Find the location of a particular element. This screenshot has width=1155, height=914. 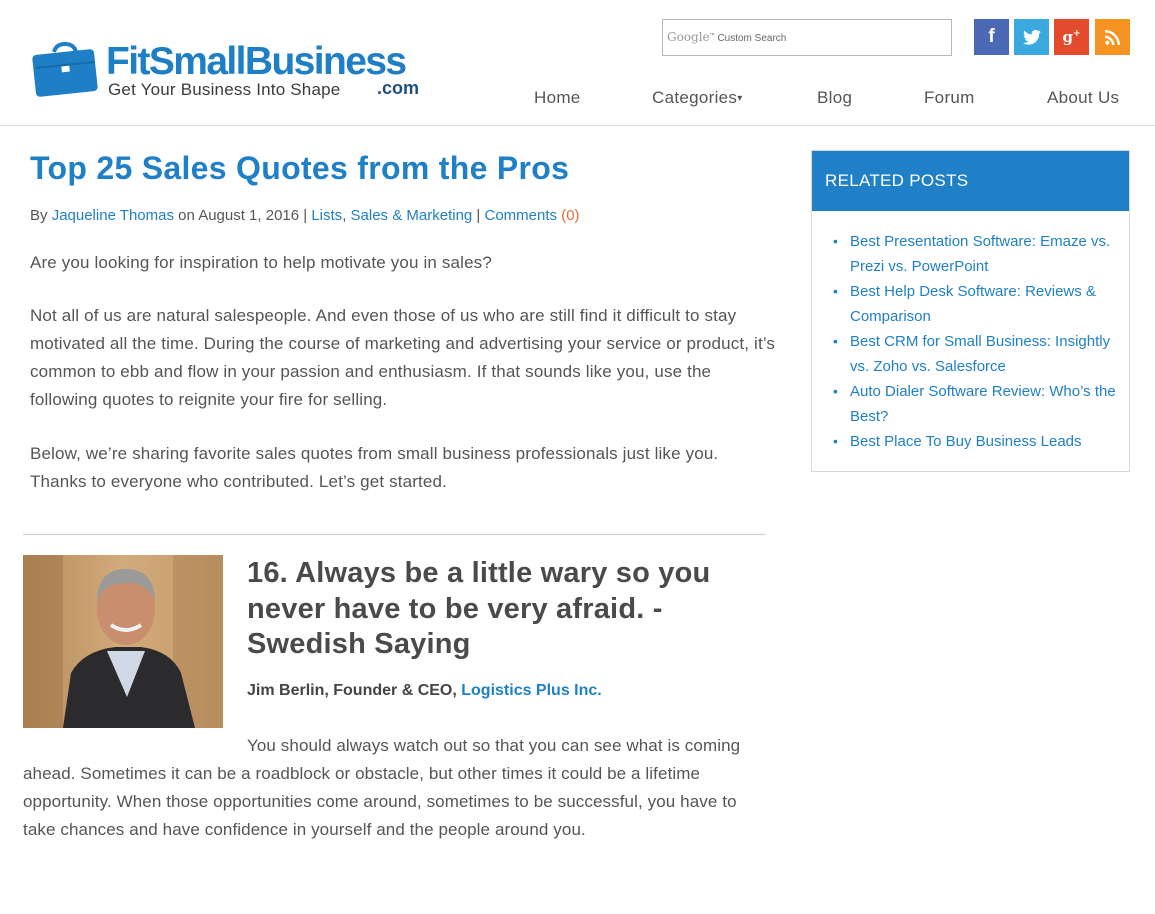

rss-button is located at coordinates (1112, 37).